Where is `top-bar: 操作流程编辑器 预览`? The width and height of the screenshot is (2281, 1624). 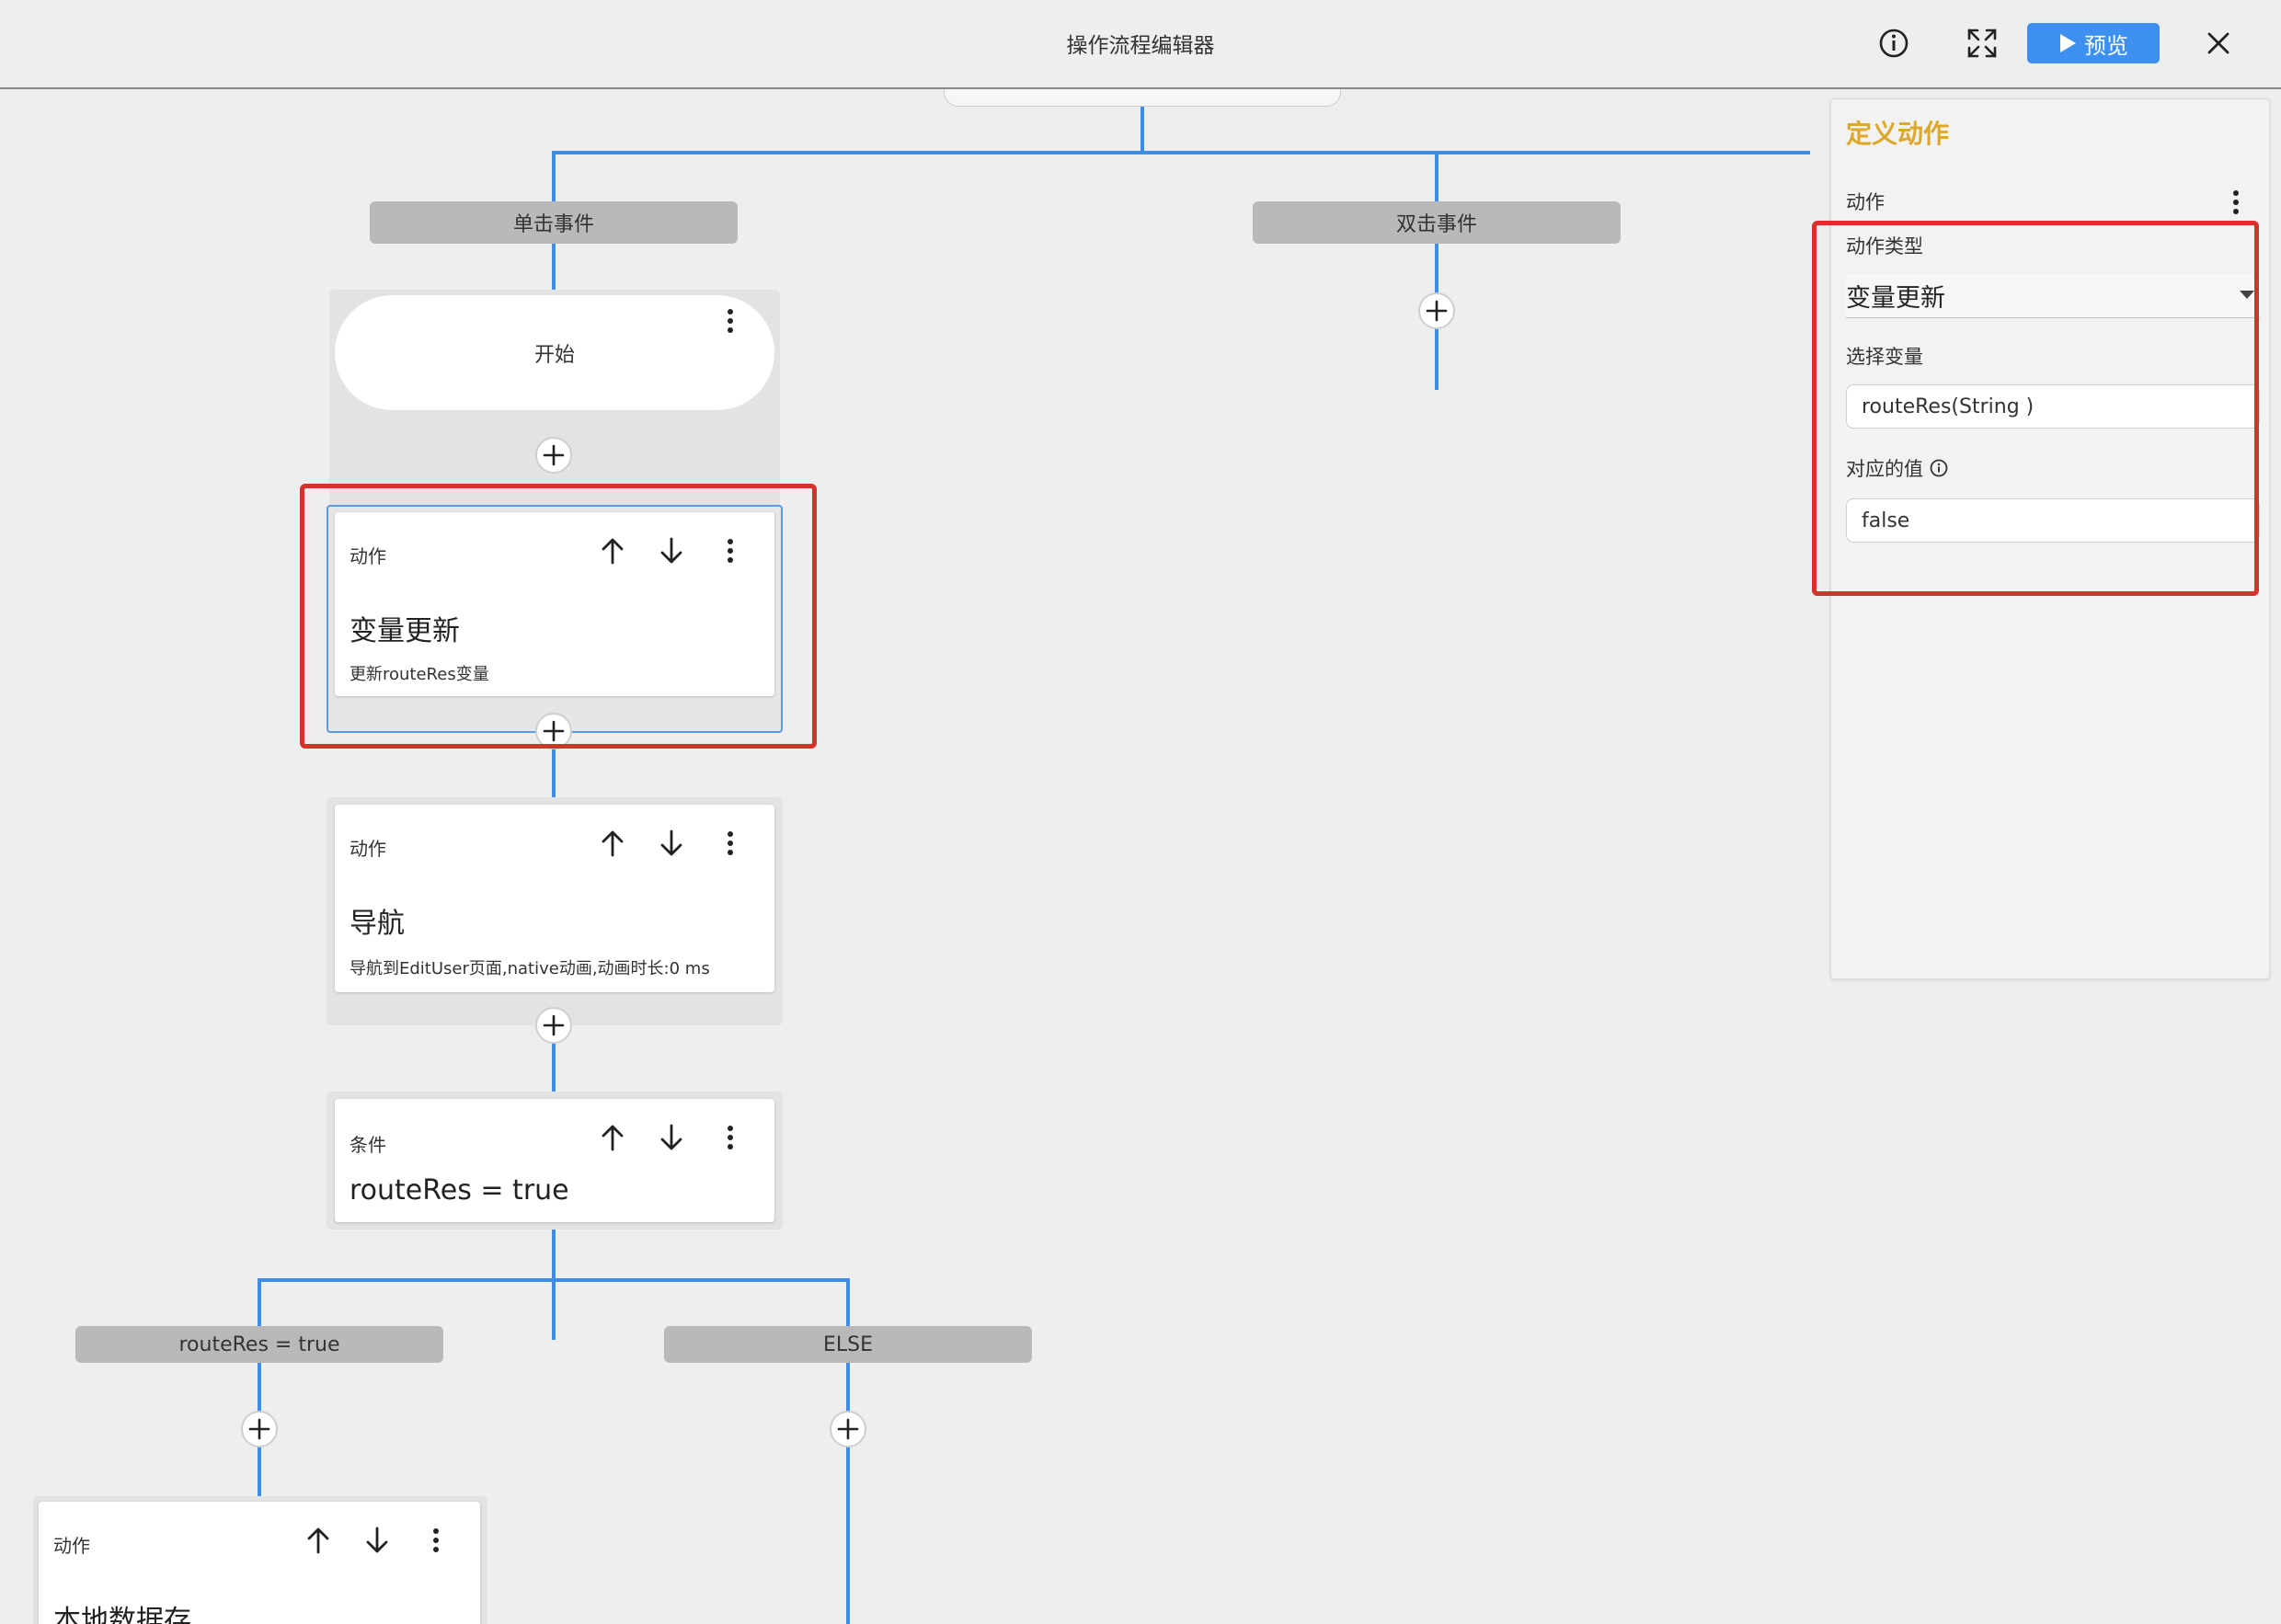
top-bar: 操作流程编辑器 预览 is located at coordinates (1140, 45).